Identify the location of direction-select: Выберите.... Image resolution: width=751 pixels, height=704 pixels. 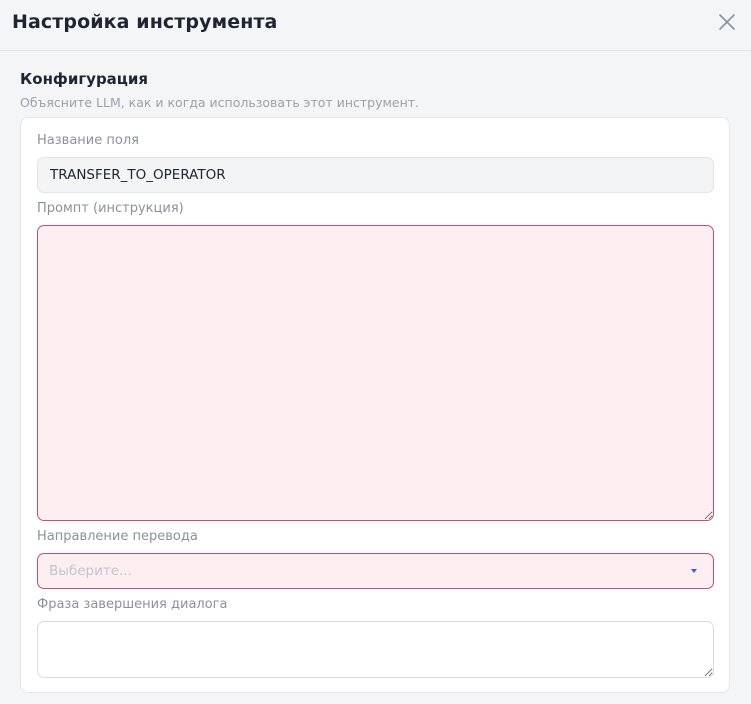
(375, 571).